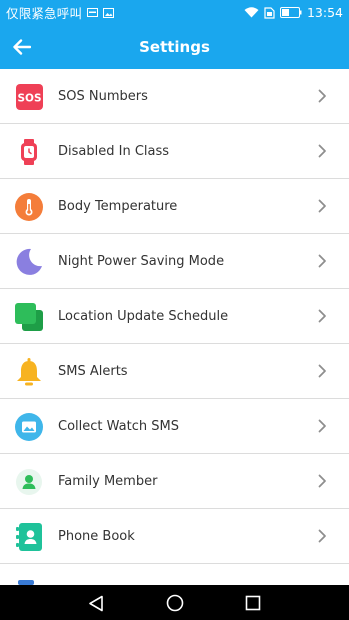  Describe the element at coordinates (174, 536) in the screenshot. I see `menu-item-phone-book: Phone Book` at that location.